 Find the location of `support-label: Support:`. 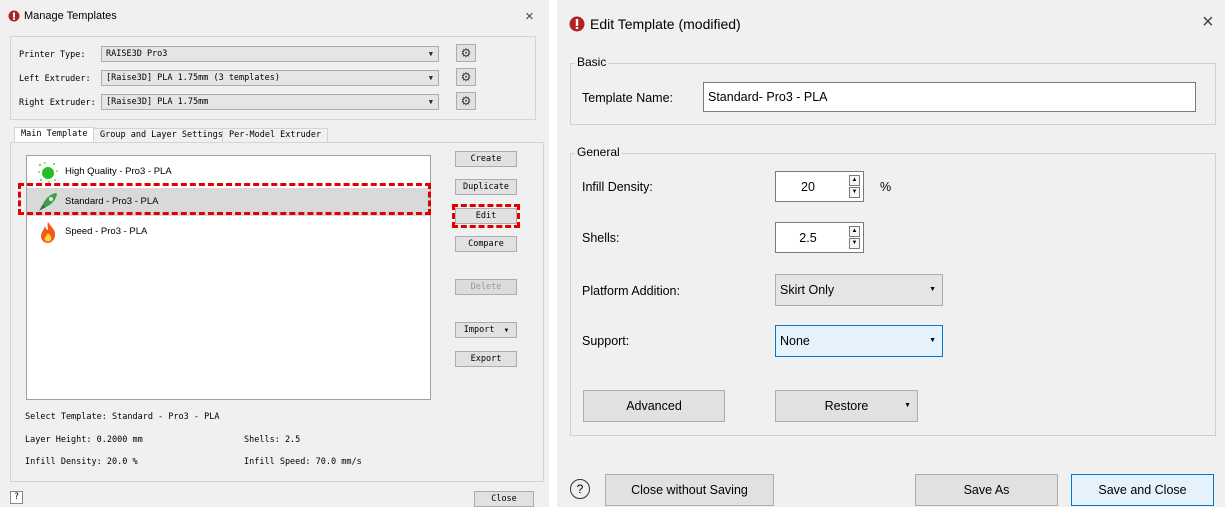

support-label: Support: is located at coordinates (606, 341).